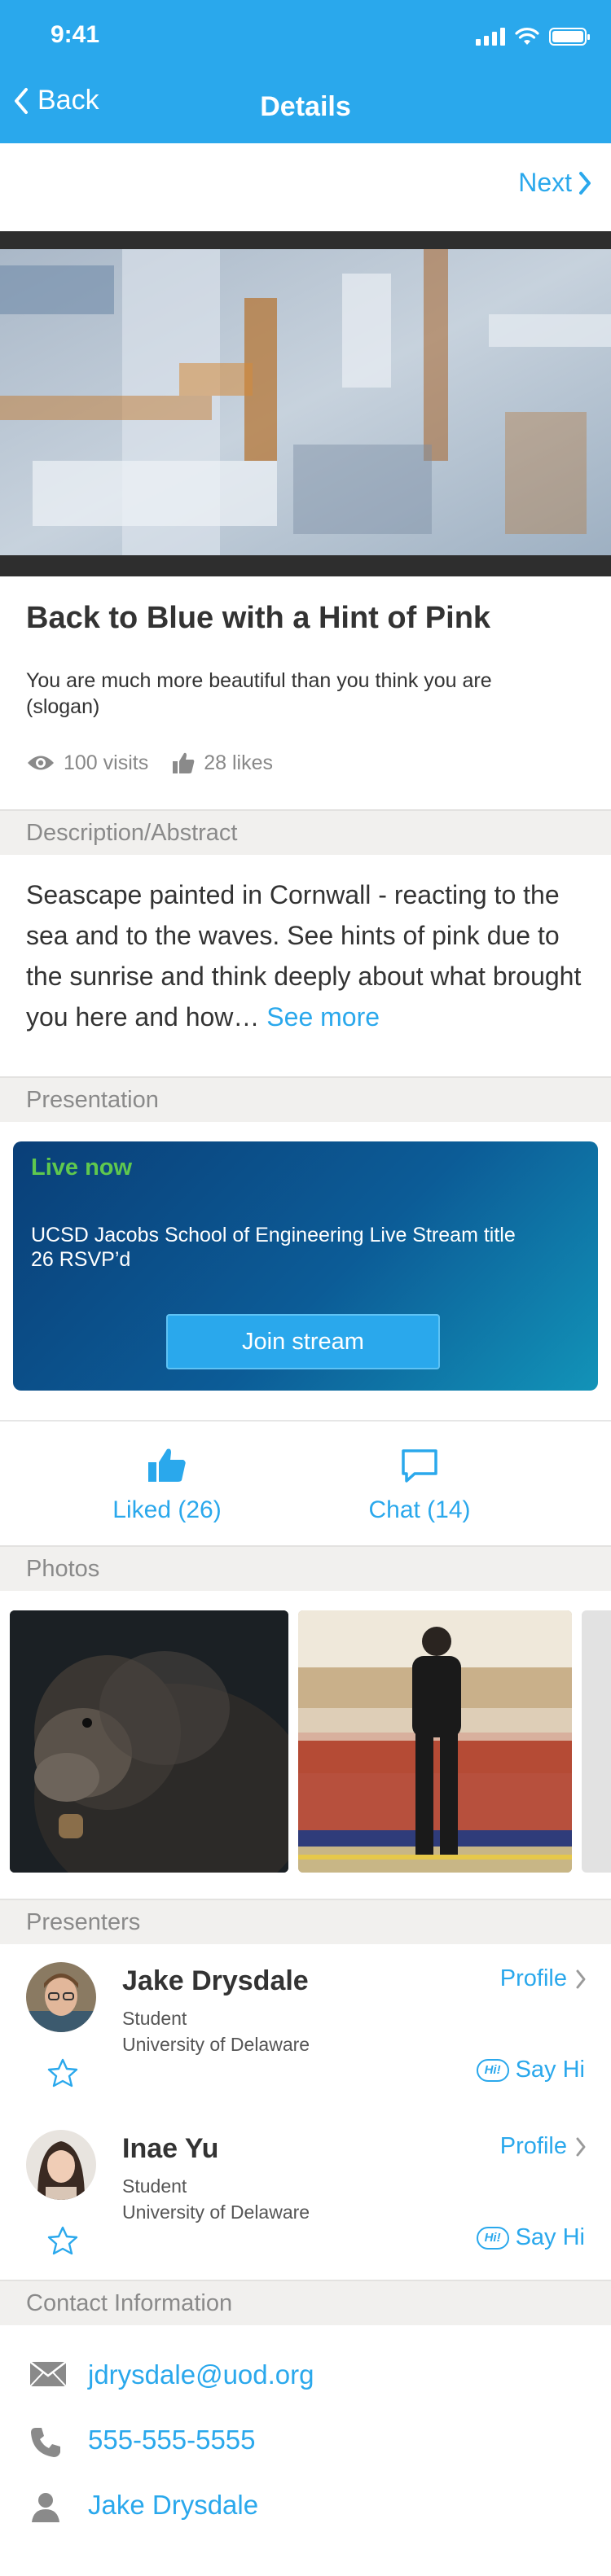 This screenshot has width=611, height=2576. I want to click on visits-count: 100 visits, so click(106, 762).